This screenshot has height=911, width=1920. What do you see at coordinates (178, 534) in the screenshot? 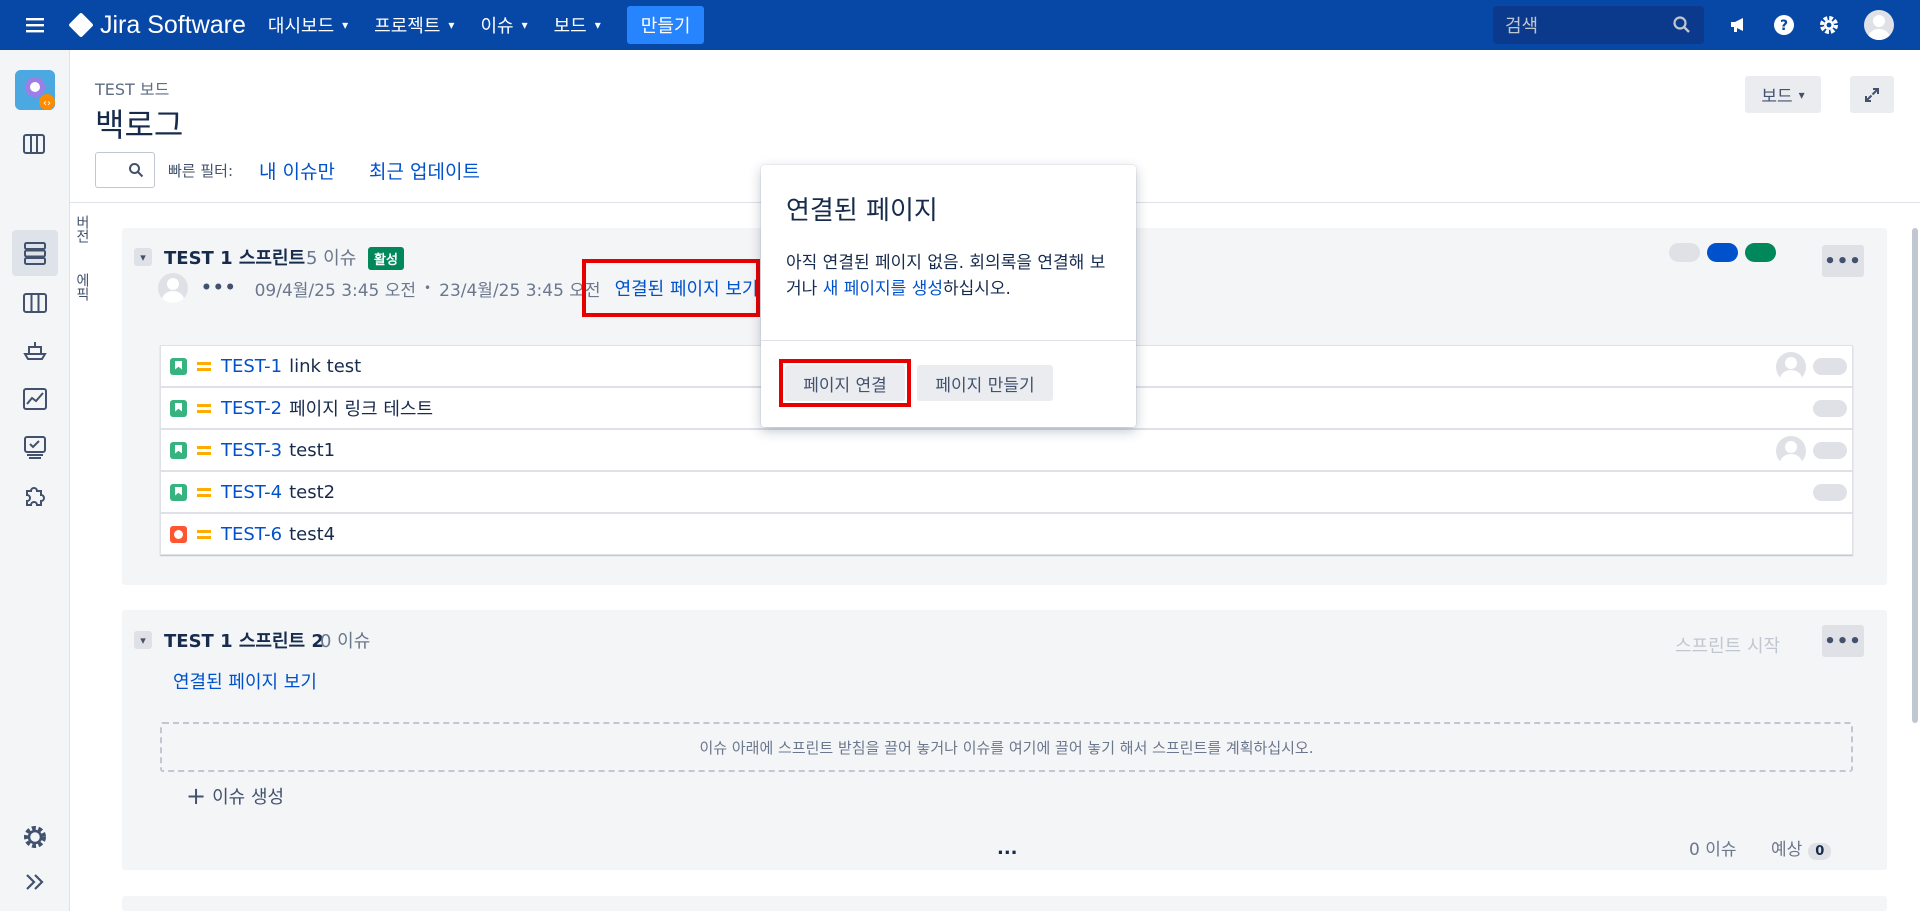
I see `bug-icon` at bounding box center [178, 534].